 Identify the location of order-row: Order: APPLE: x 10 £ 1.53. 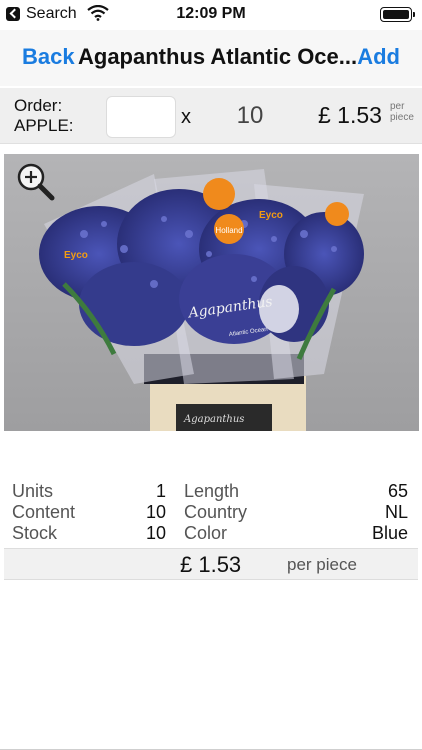
(211, 116).